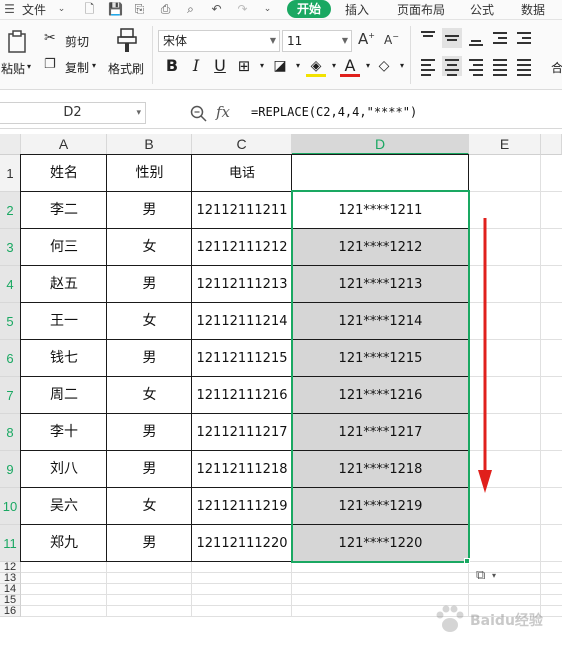  I want to click on italic-icon: I, so click(196, 66).